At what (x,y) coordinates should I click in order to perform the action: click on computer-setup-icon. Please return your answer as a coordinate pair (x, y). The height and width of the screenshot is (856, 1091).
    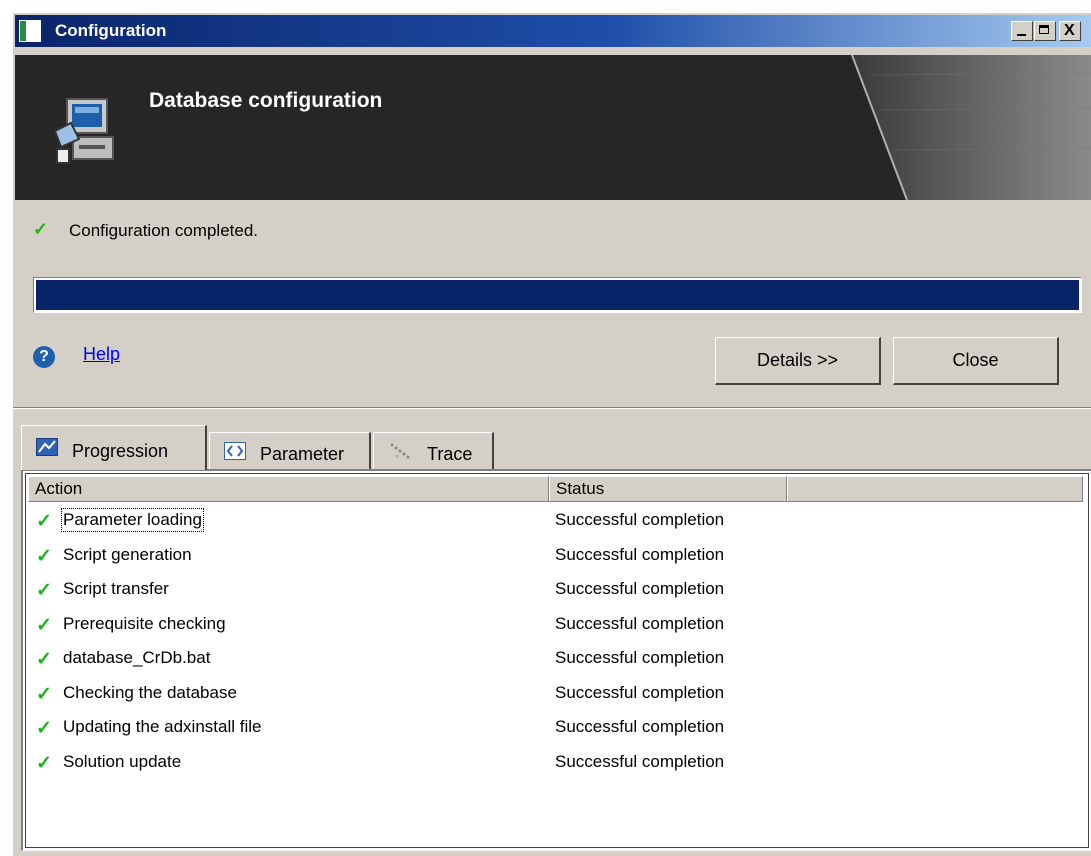
    Looking at the image, I should click on (83, 131).